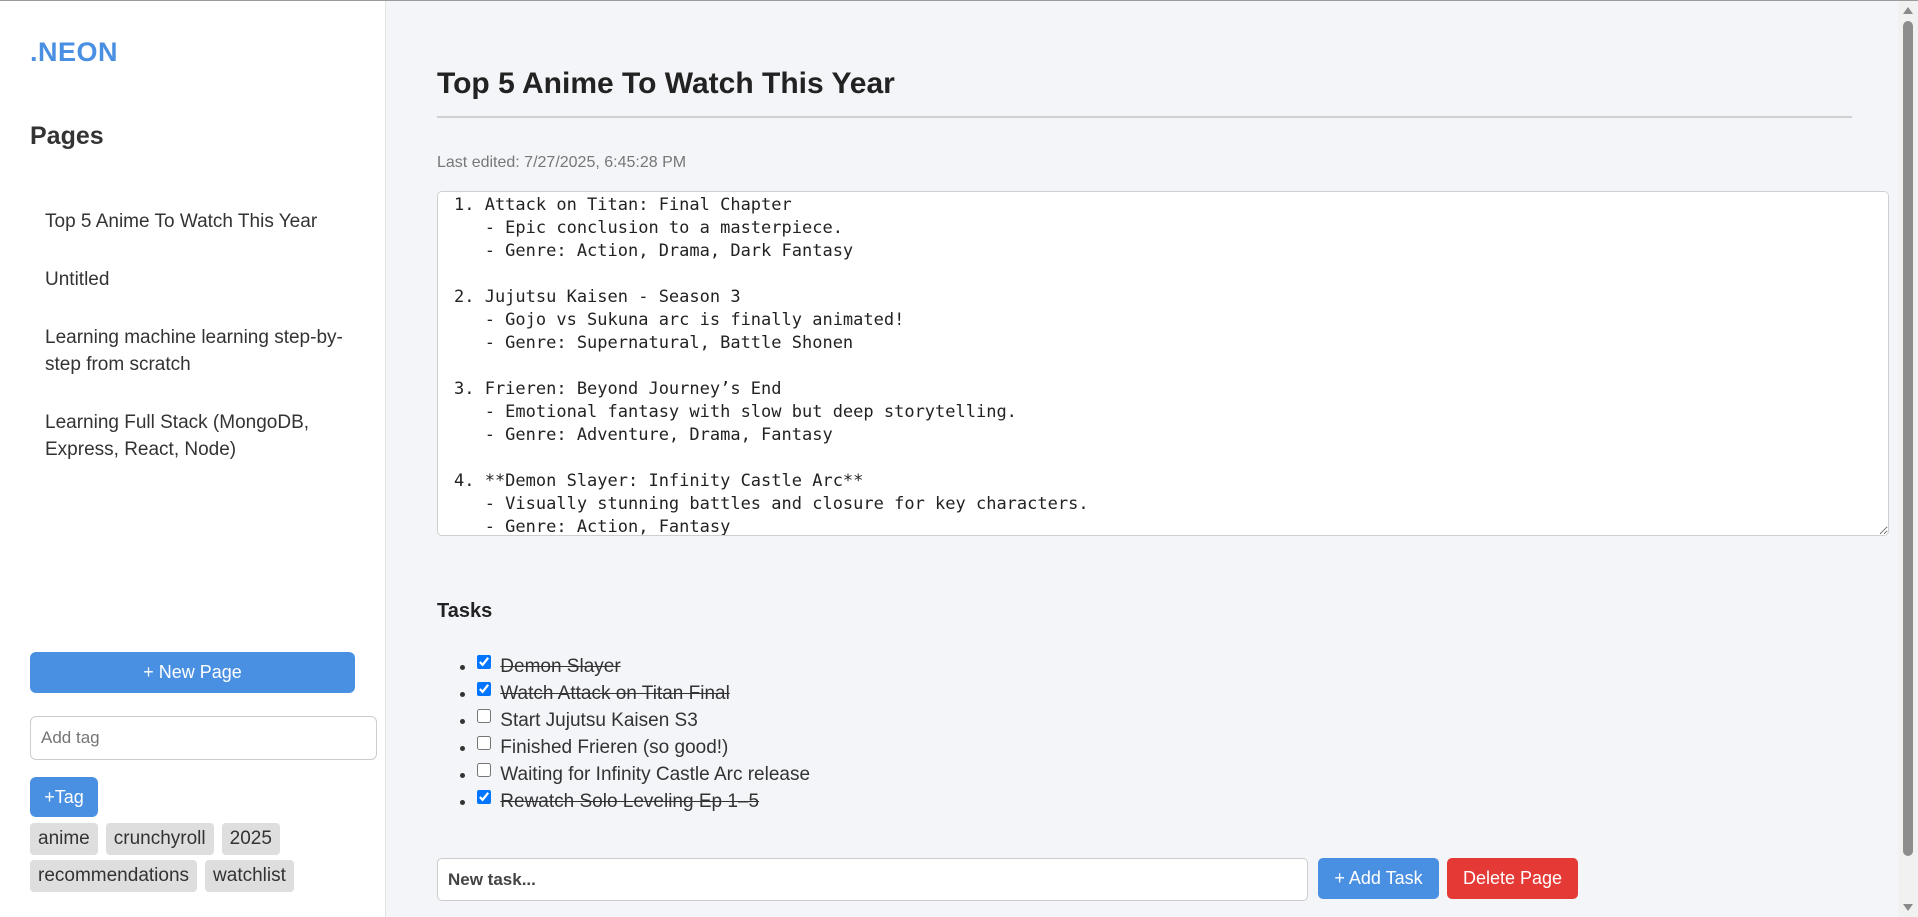 This screenshot has height=917, width=1918. I want to click on task-item: Start Jujutsu Kaisen S3, so click(643, 720).